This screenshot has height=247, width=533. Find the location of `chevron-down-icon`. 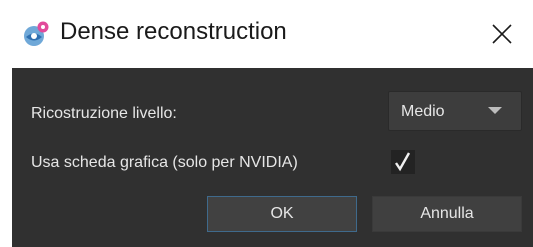

chevron-down-icon is located at coordinates (495, 110).